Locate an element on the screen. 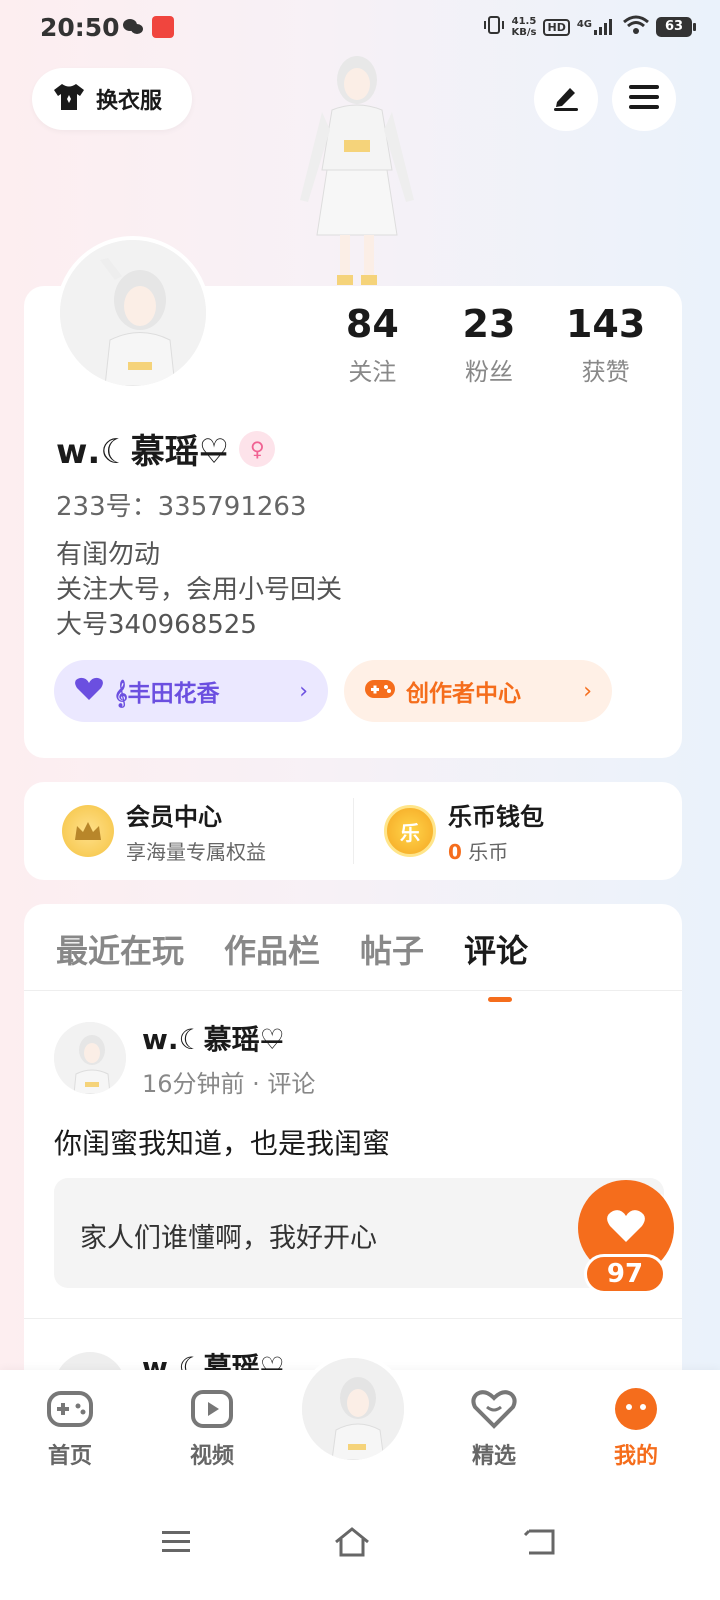  wifi-icon is located at coordinates (636, 27).